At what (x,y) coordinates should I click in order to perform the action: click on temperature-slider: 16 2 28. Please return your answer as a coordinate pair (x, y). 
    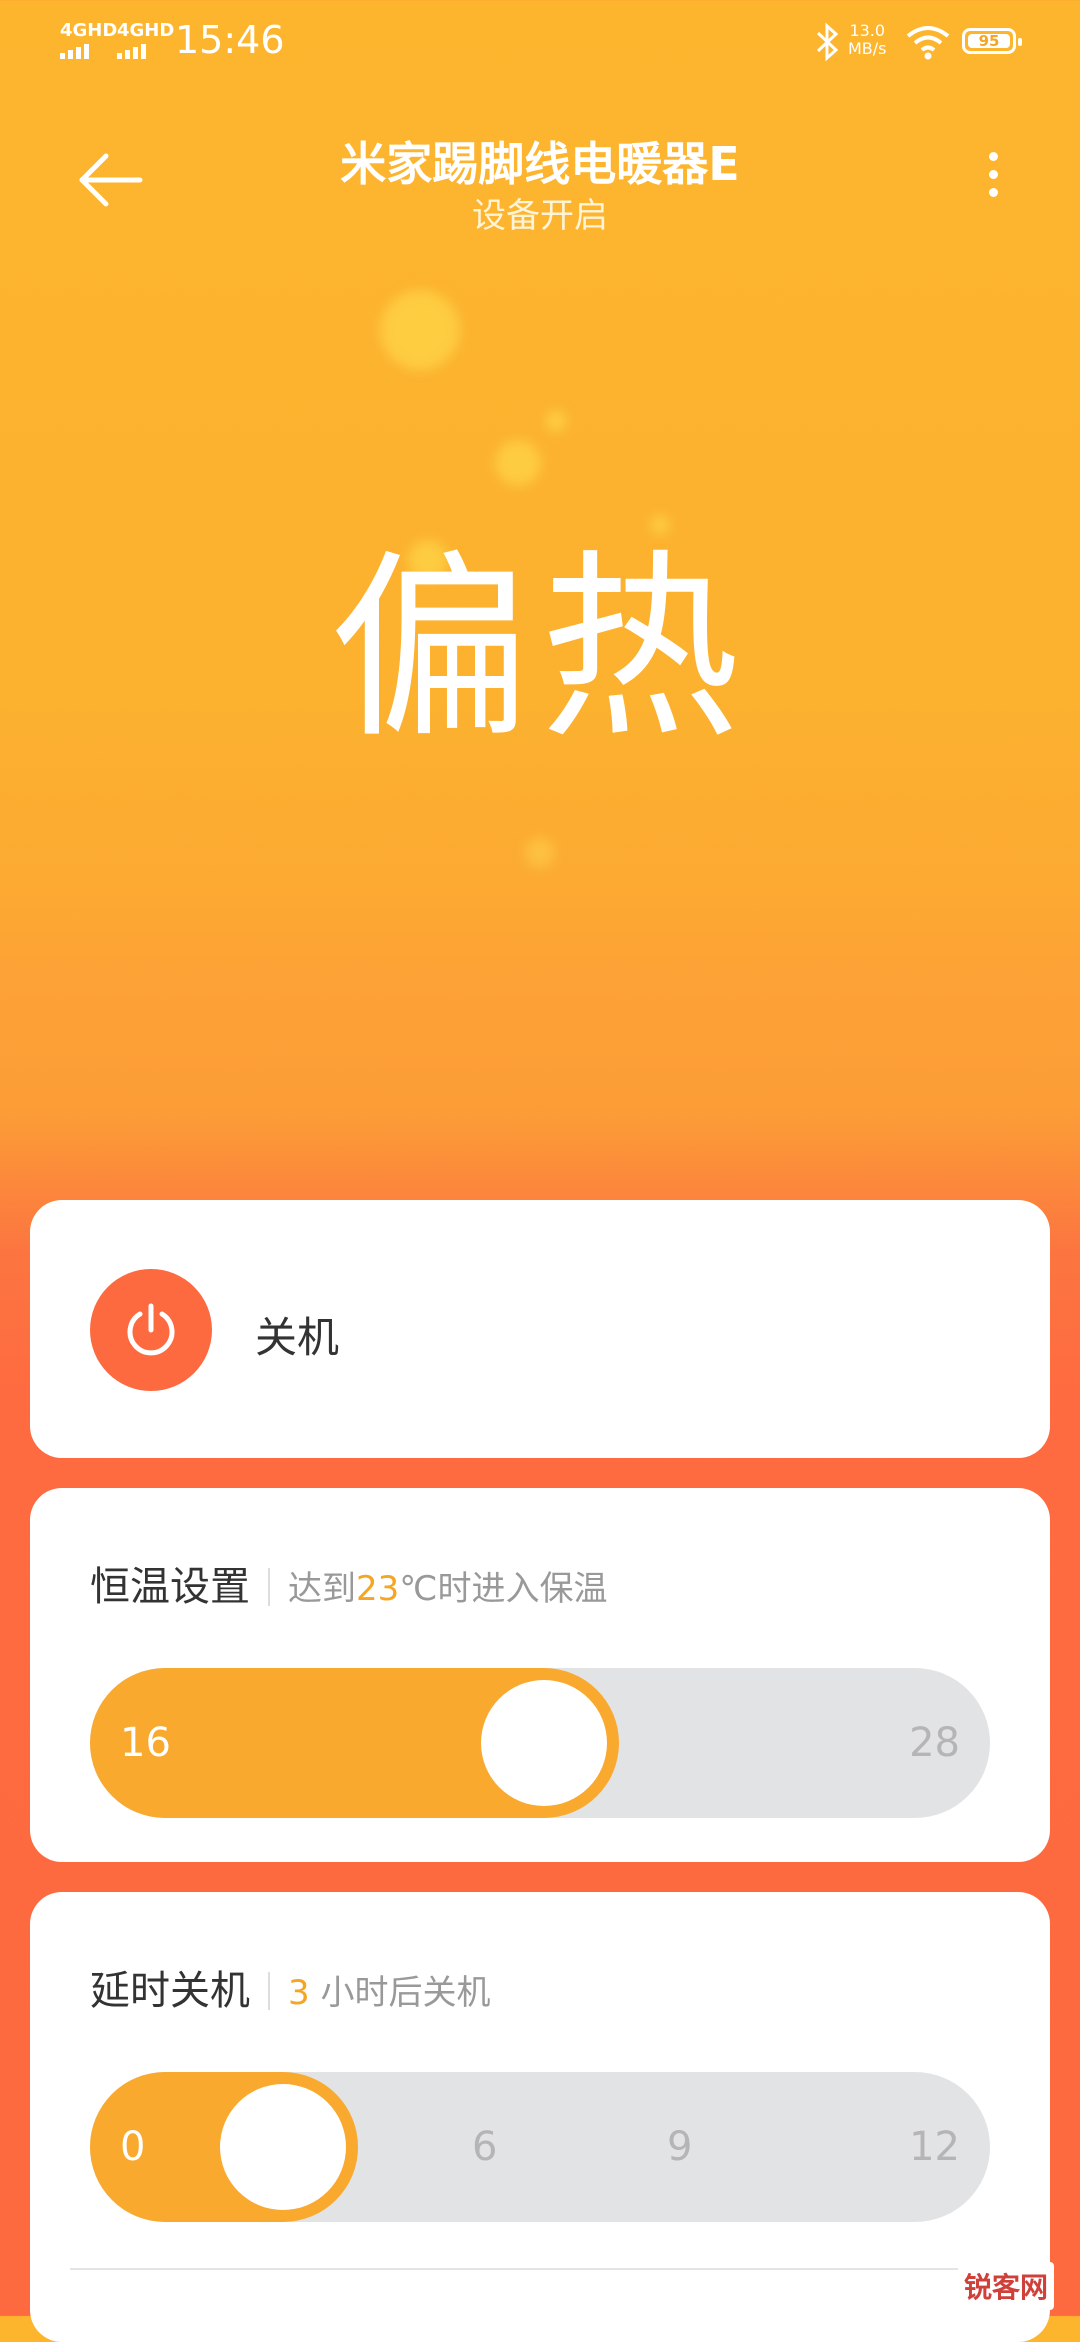
    Looking at the image, I should click on (540, 1743).